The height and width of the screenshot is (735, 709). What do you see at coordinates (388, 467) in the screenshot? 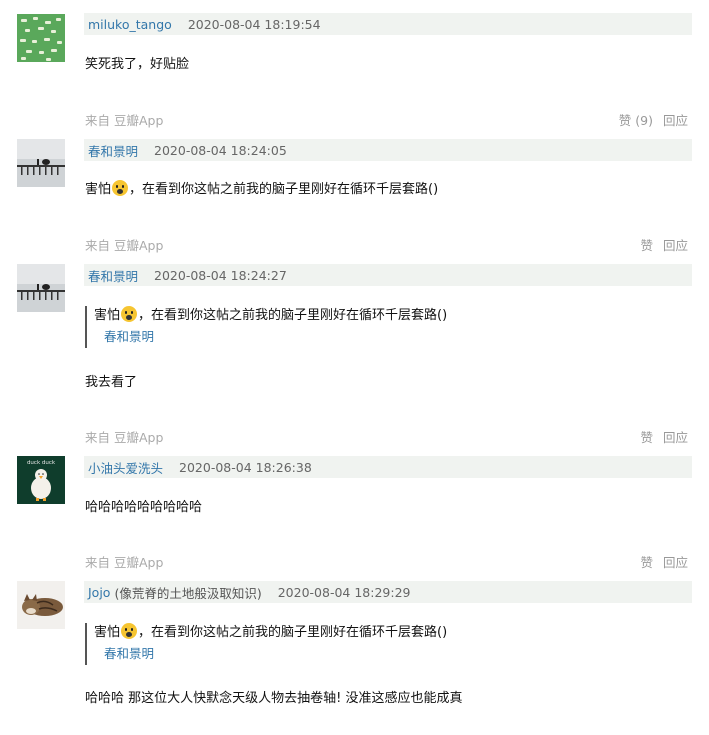
I see `comment-header: 小油头爱洗头 2020-08-04 18:26:38` at bounding box center [388, 467].